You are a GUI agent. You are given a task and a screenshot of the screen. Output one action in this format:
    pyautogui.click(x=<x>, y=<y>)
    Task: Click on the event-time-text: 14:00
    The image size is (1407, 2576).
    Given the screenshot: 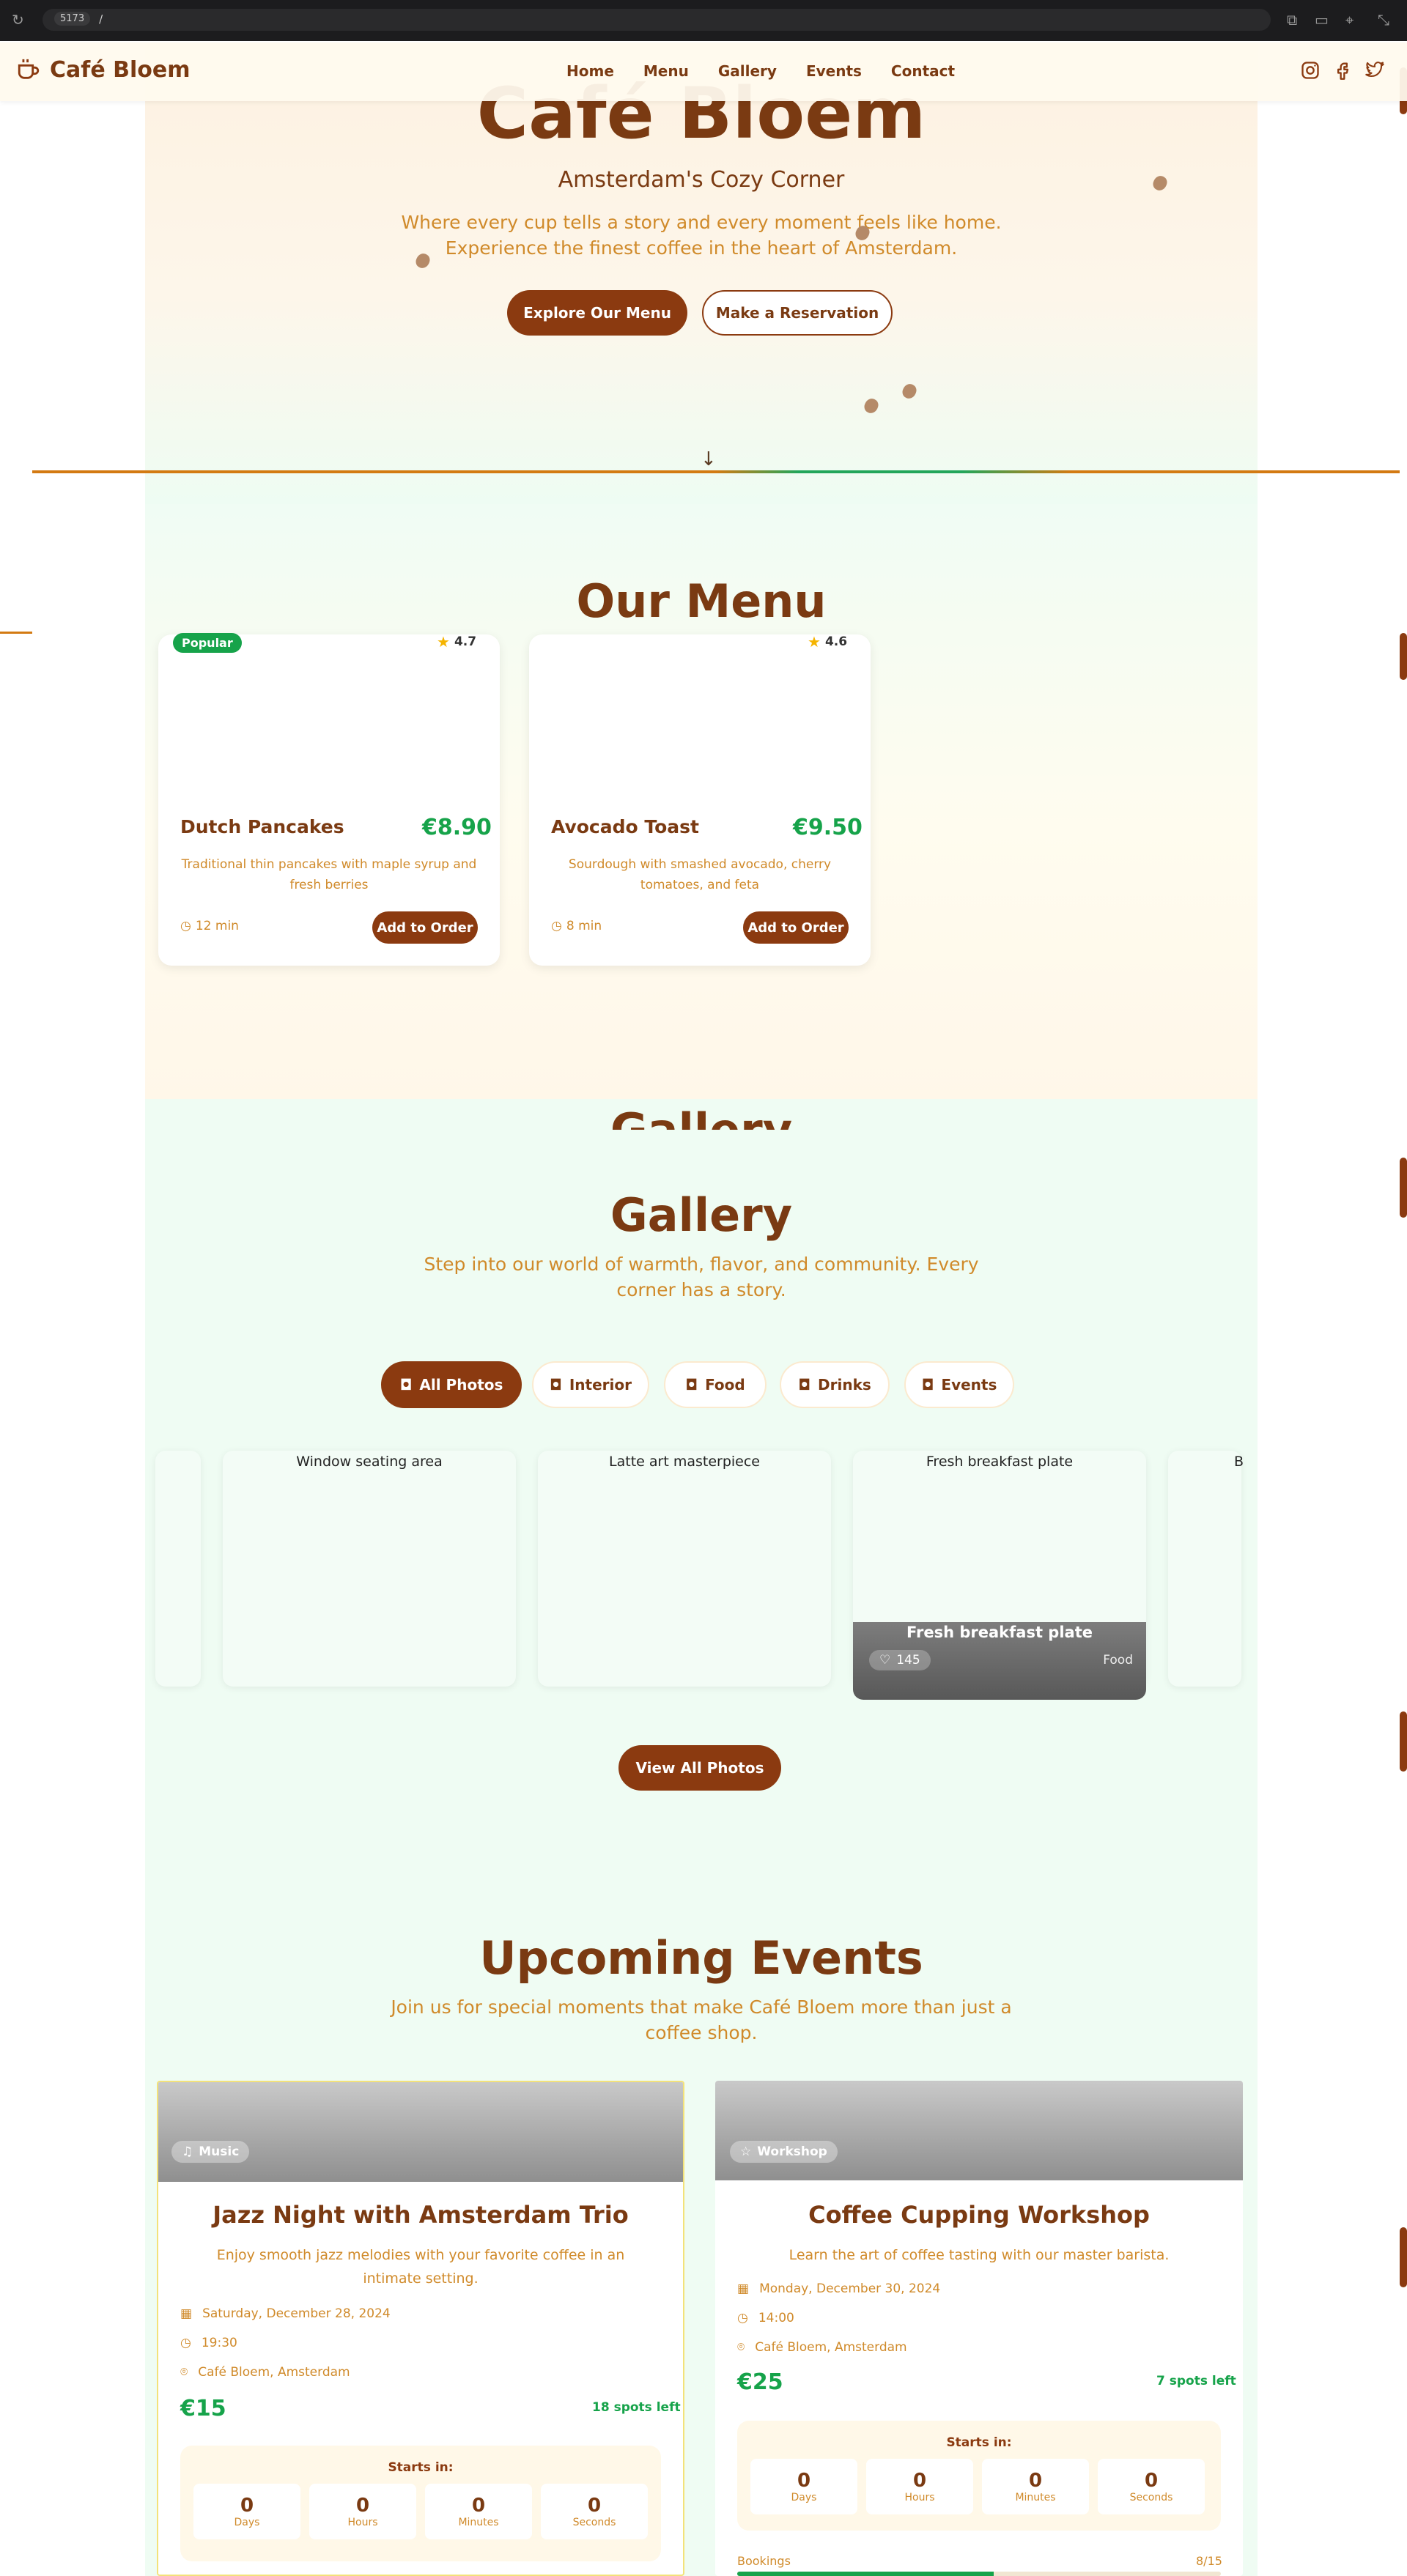 What is the action you would take?
    pyautogui.click(x=776, y=2318)
    